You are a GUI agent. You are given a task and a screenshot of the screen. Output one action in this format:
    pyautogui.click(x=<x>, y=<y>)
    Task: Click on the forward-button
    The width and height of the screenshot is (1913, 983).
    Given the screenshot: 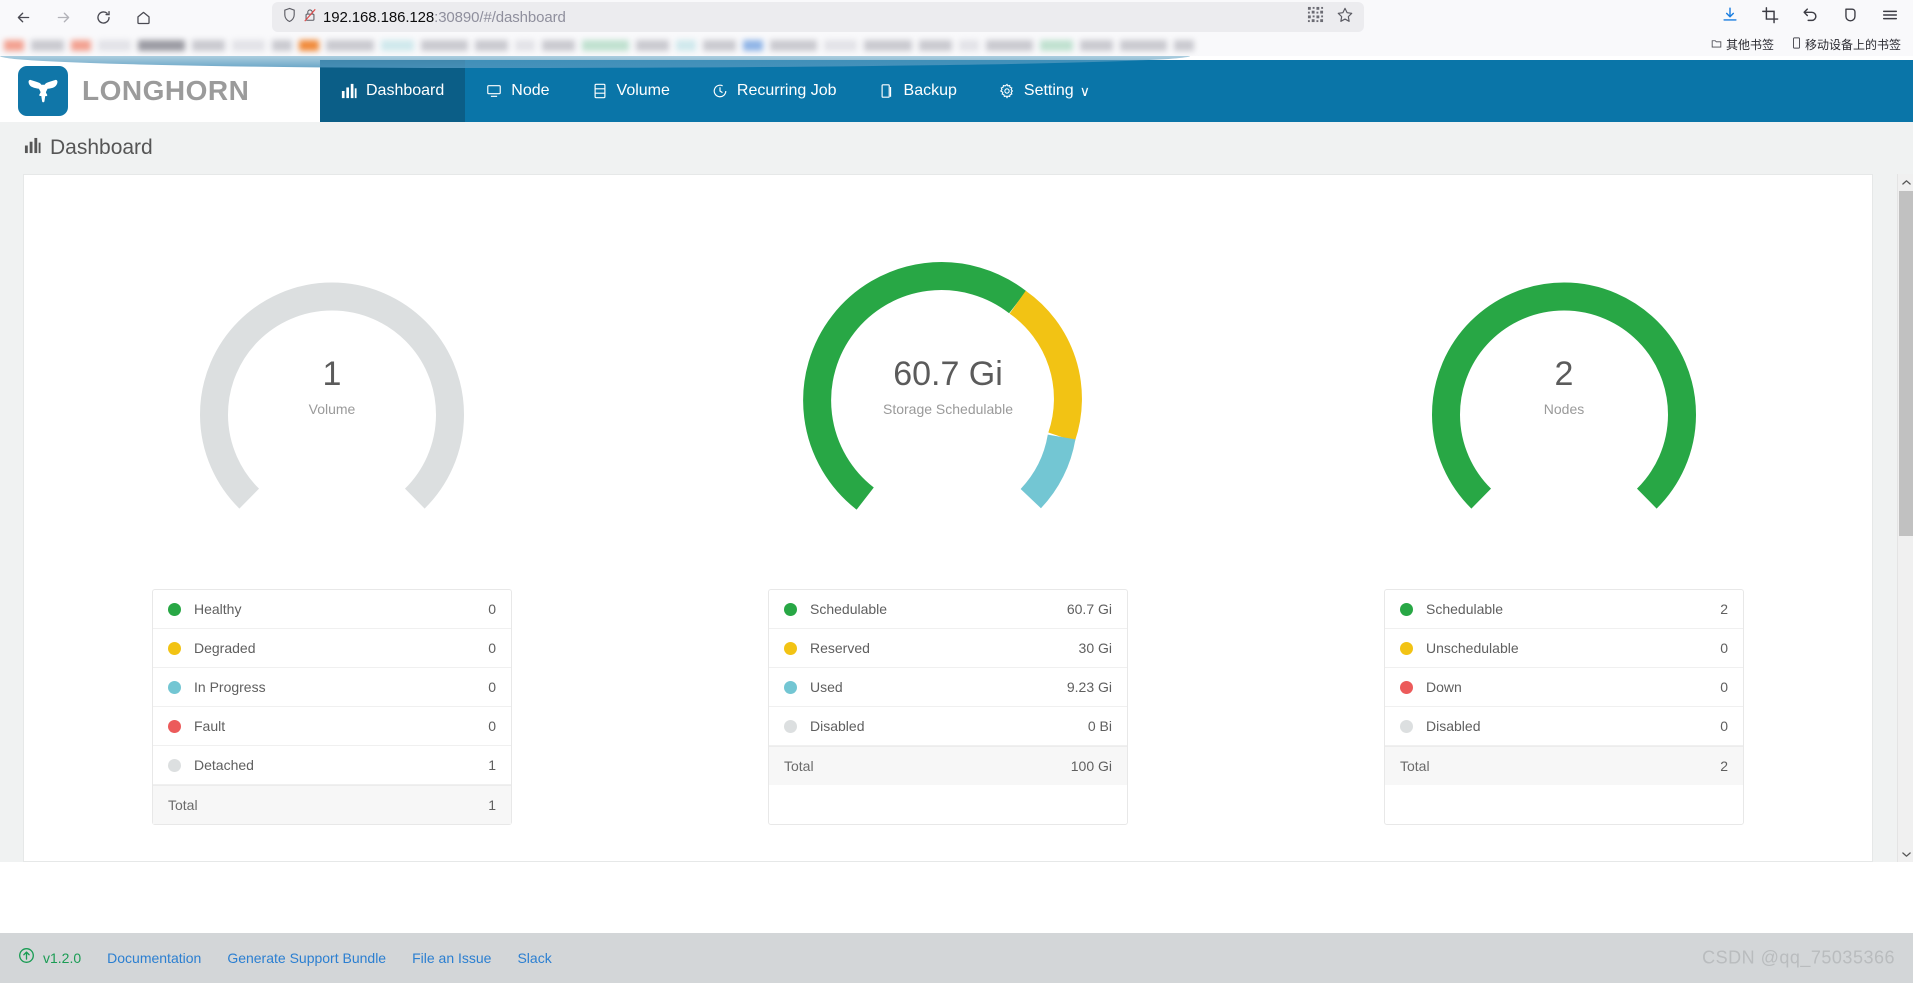 What is the action you would take?
    pyautogui.click(x=63, y=17)
    